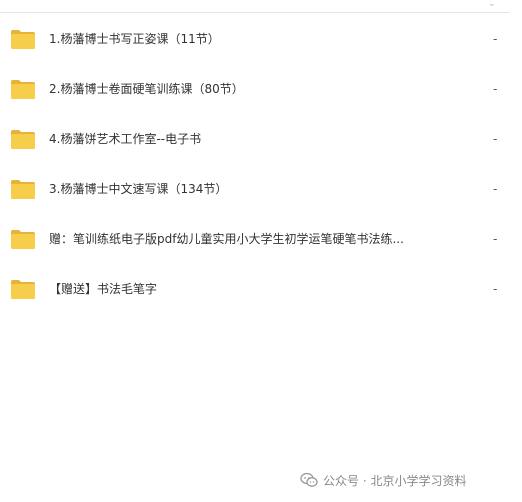 This screenshot has height=502, width=522. Describe the element at coordinates (261, 288) in the screenshot. I see `folder-row: 【赠送】书法毛笔字 -` at that location.